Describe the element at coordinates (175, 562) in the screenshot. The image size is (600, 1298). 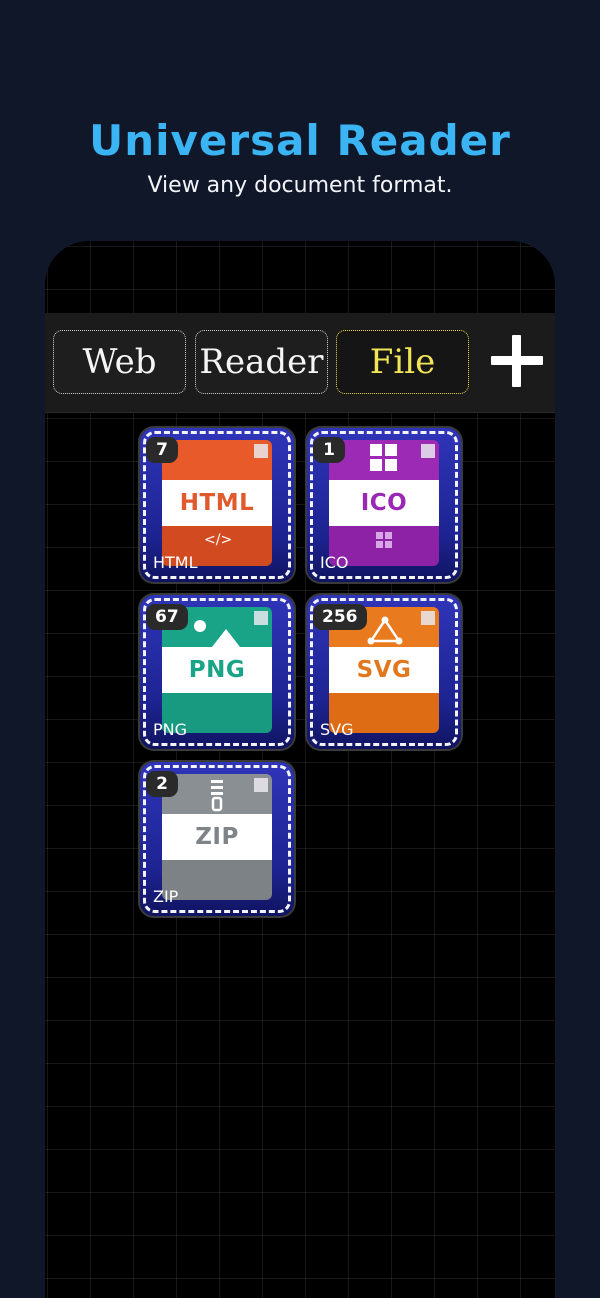
I see `file-label: HTML` at that location.